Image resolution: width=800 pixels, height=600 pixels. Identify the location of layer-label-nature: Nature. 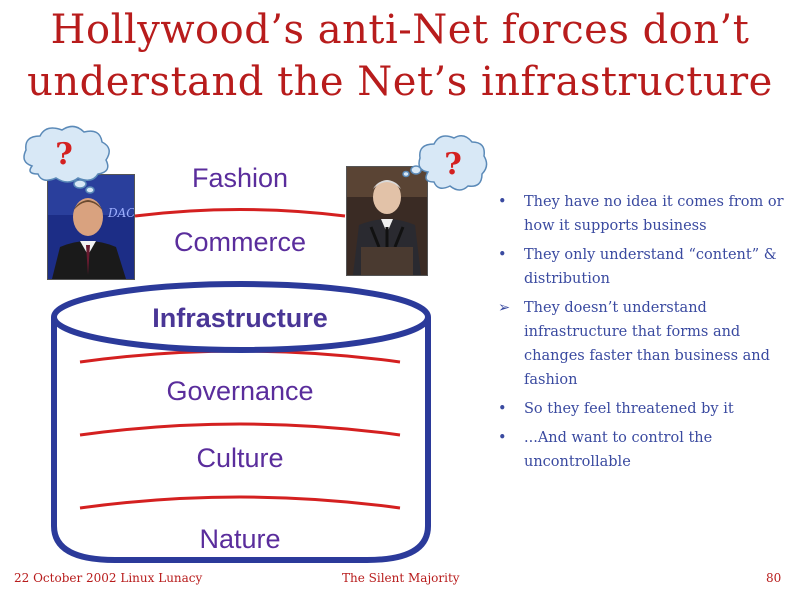
(239, 539).